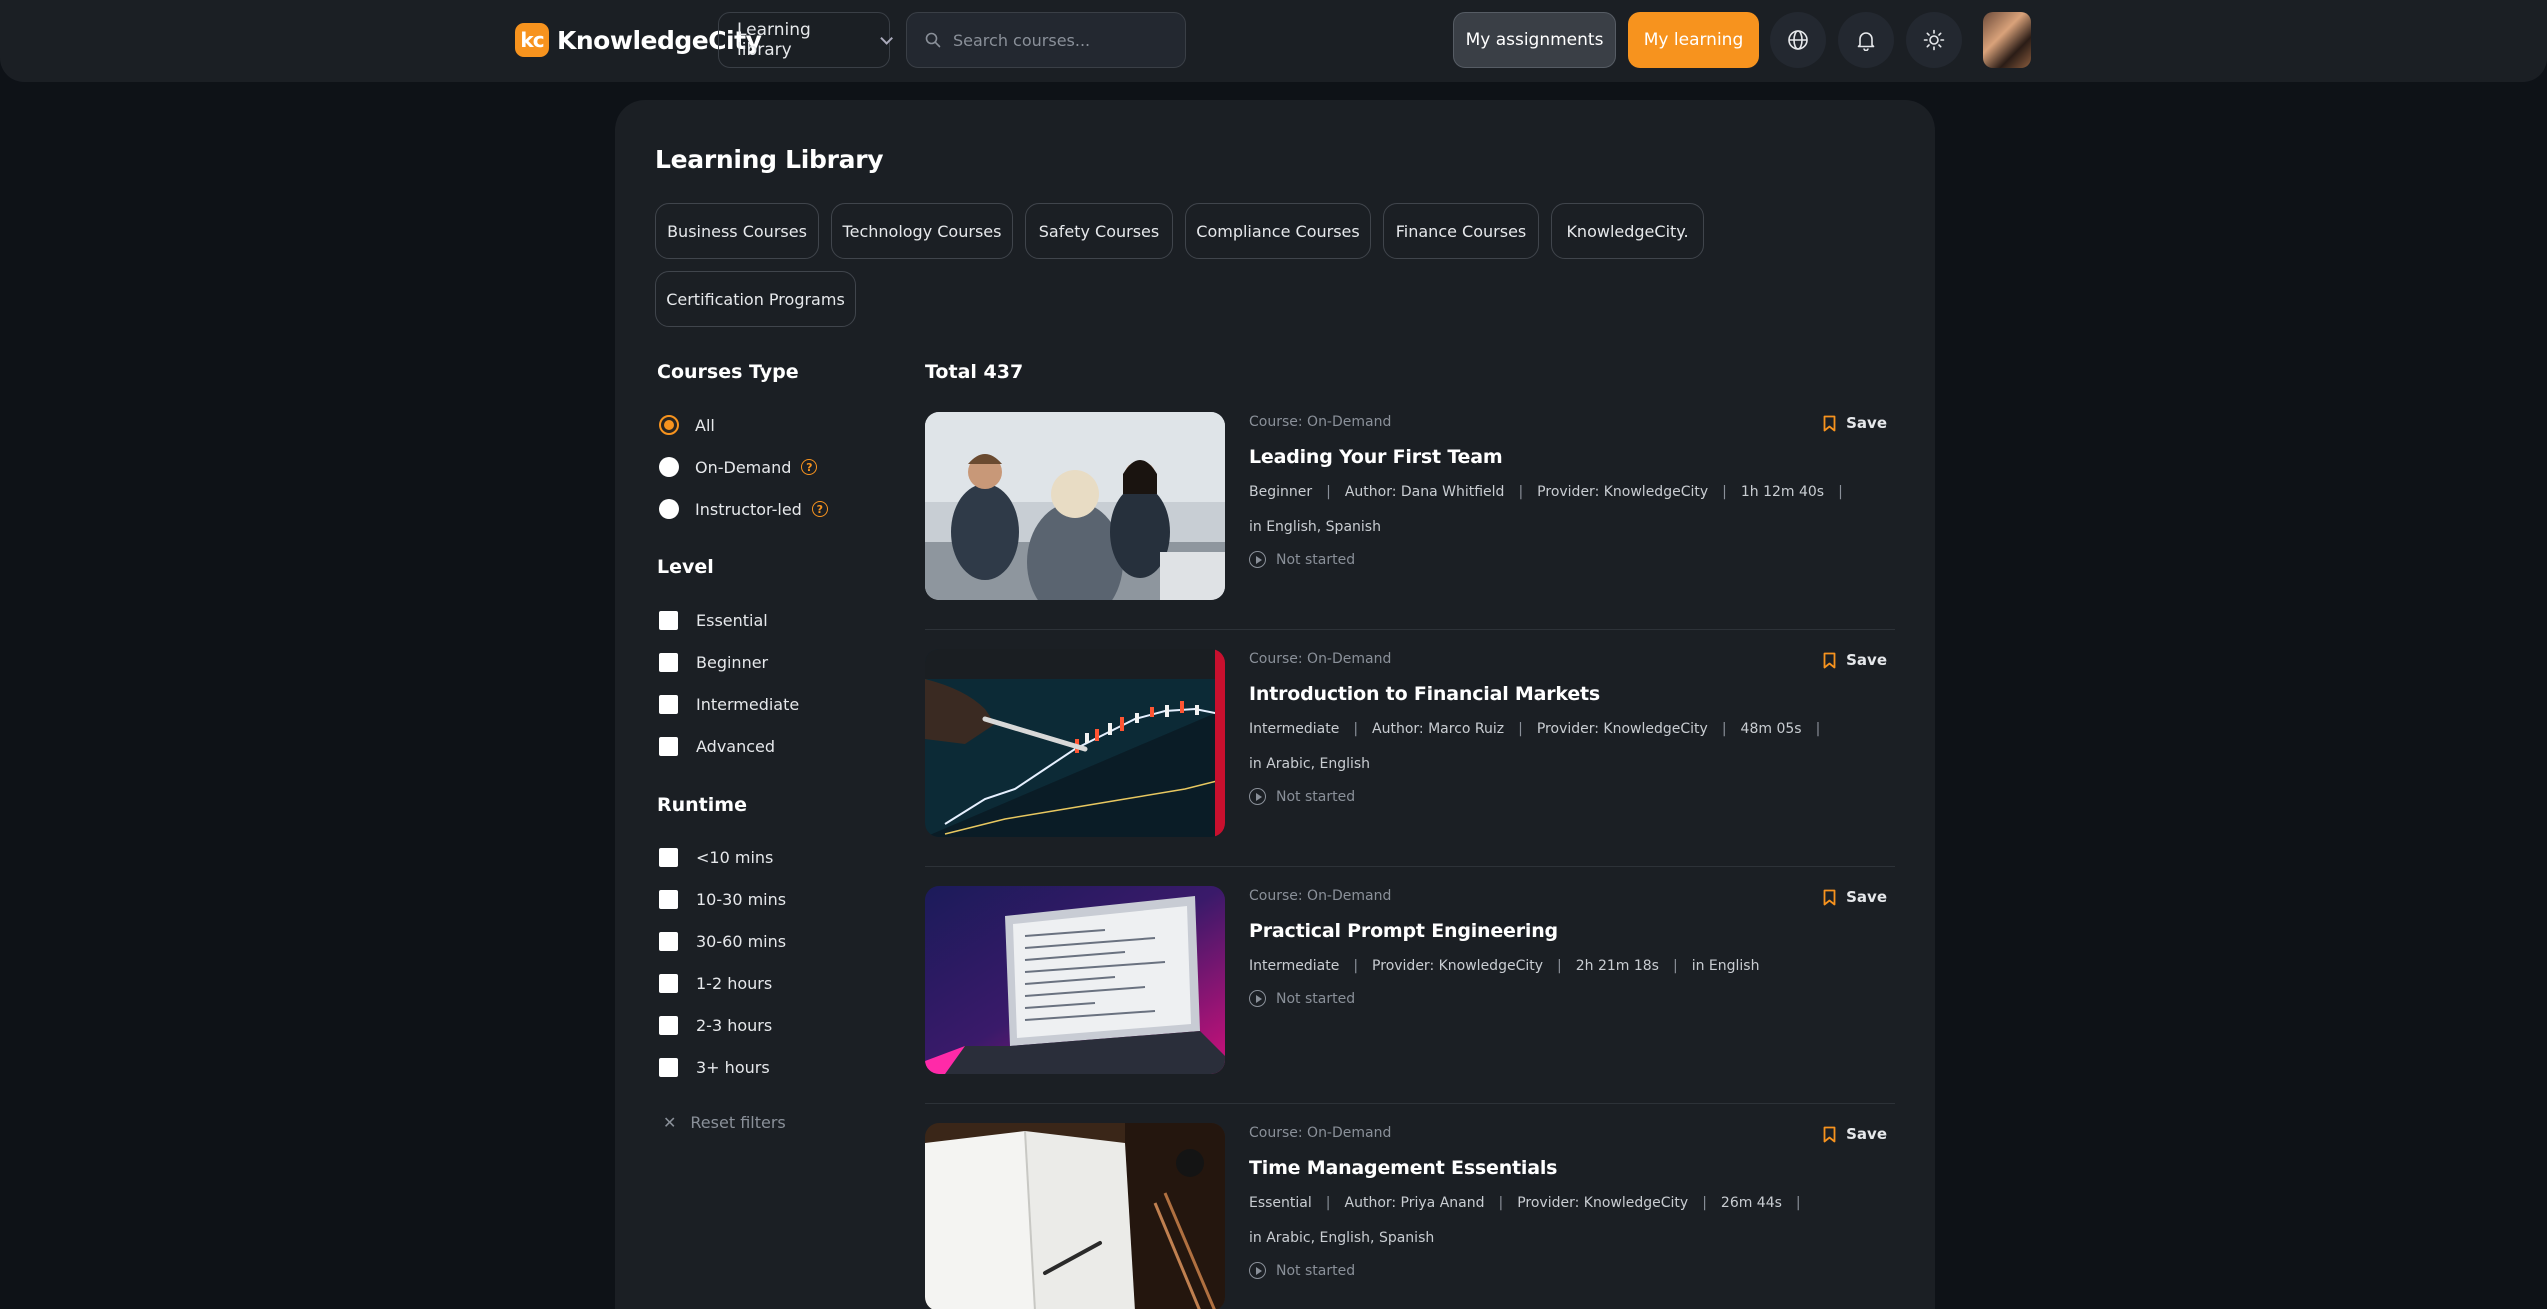  I want to click on runtime-under-10: <10 mins, so click(716, 857).